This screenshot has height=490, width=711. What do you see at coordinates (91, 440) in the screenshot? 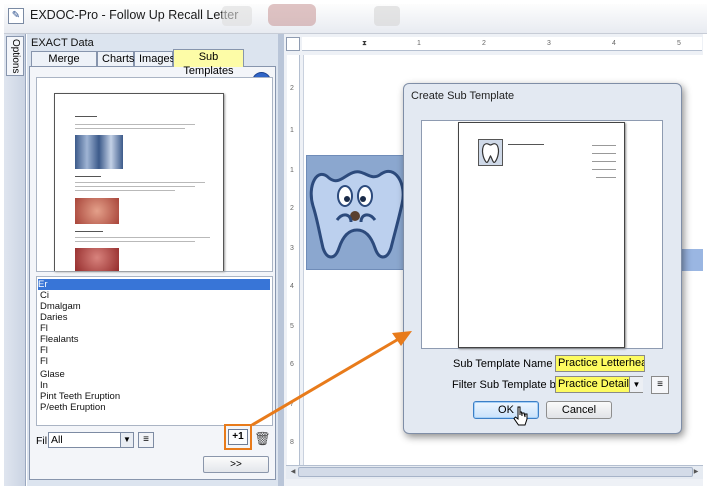
I see `filter-select: All ▼` at bounding box center [91, 440].